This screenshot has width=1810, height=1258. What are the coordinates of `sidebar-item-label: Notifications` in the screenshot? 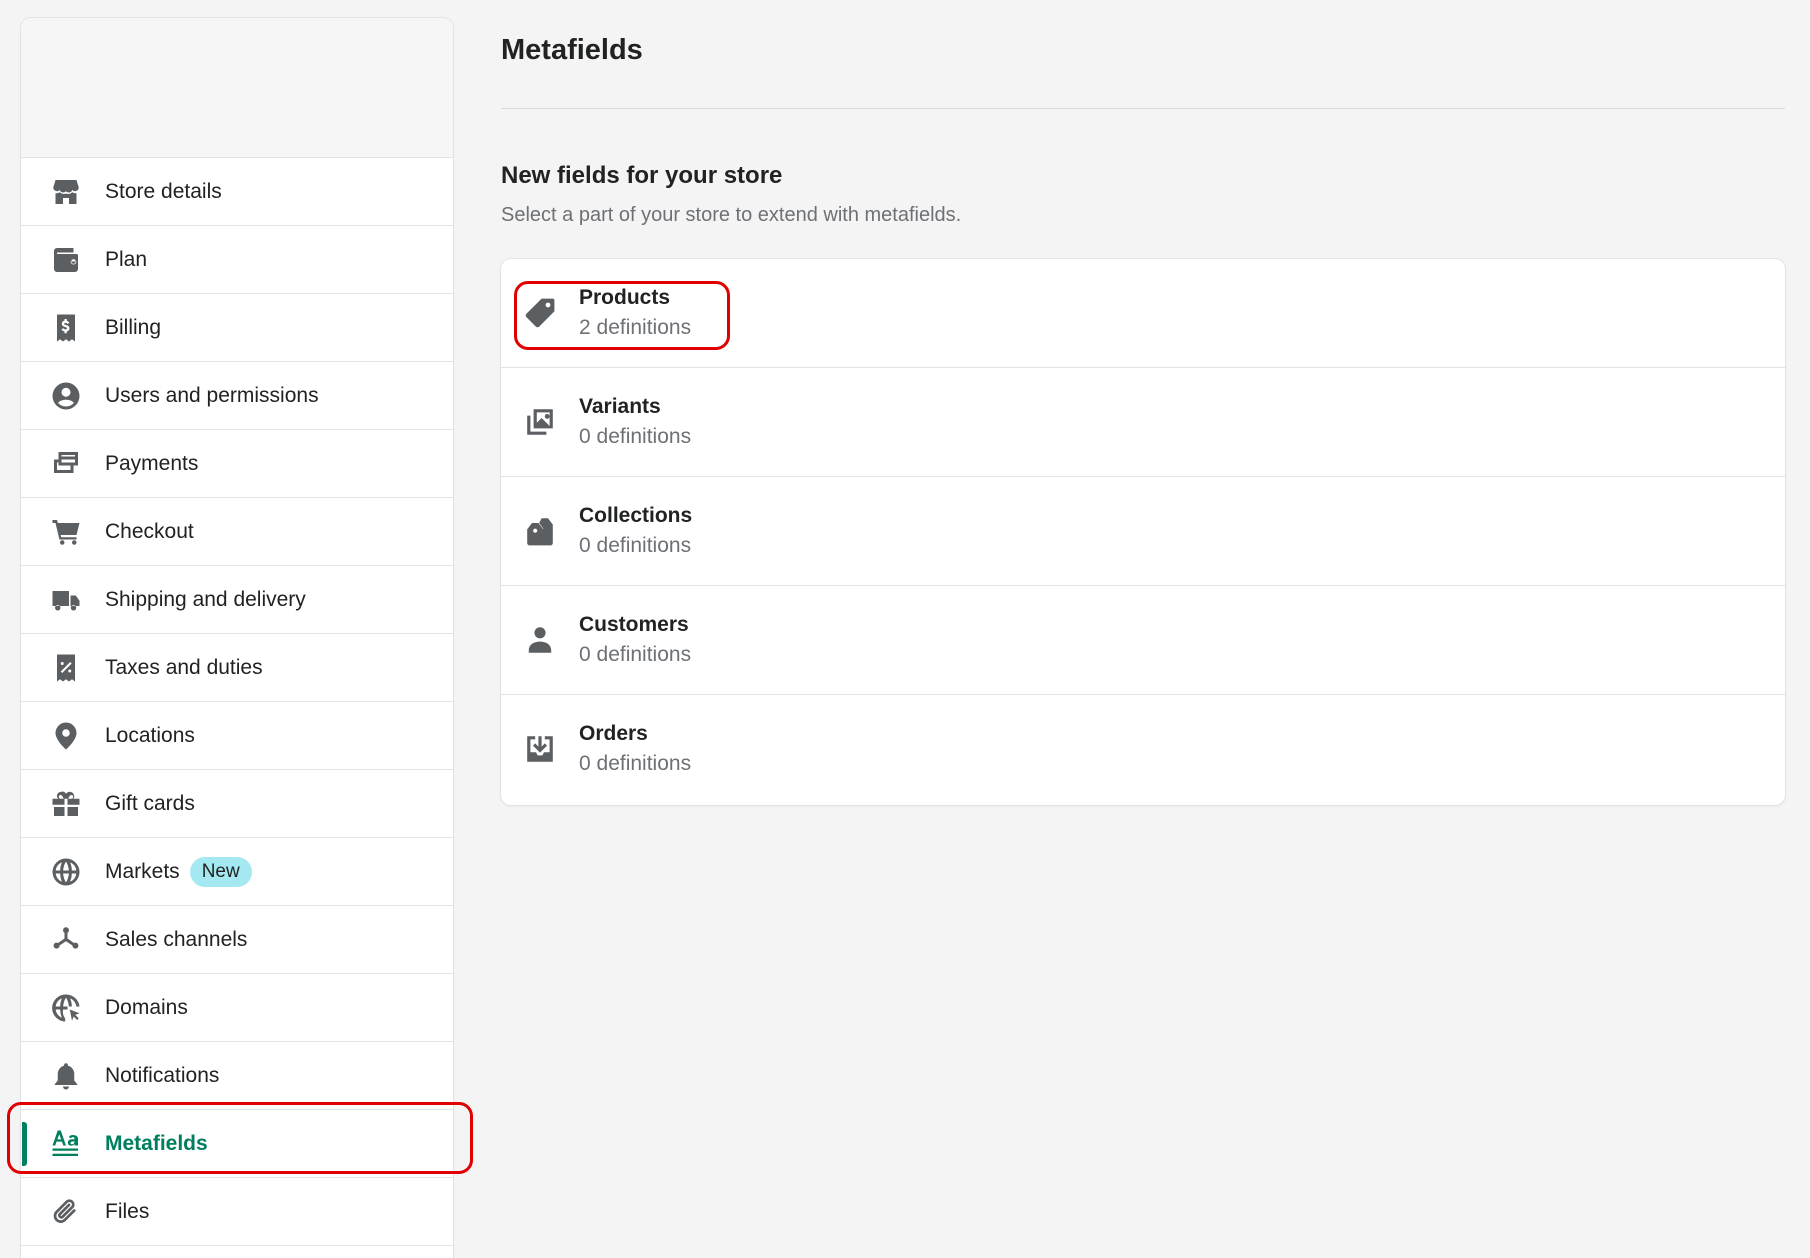 It's located at (162, 1075).